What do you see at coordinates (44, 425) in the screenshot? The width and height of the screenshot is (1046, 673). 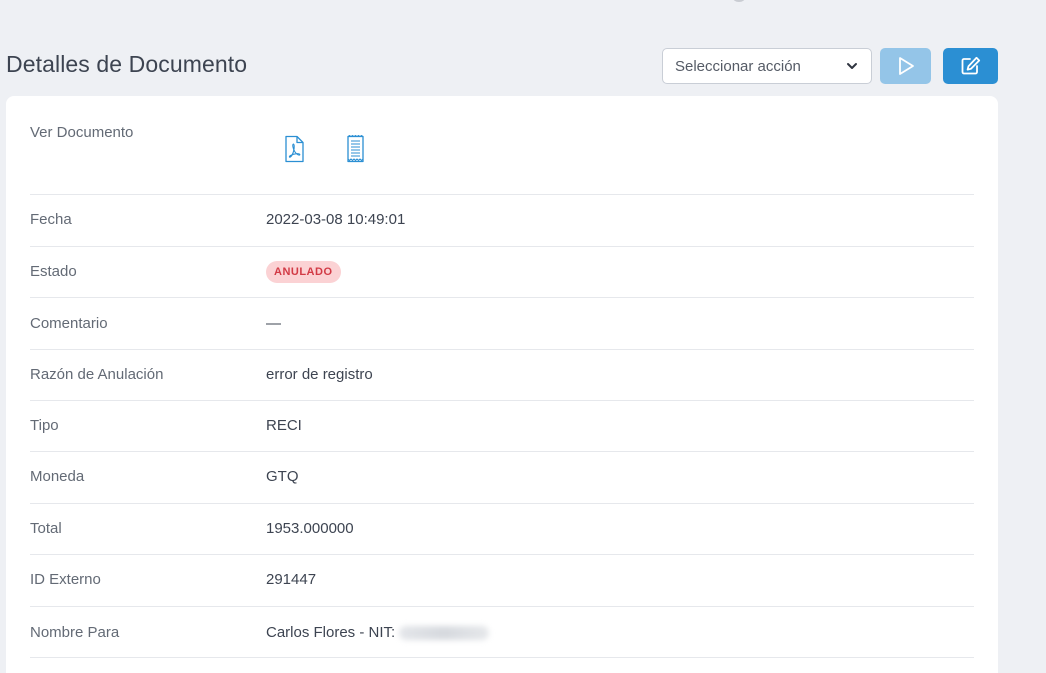 I see `row-label: Tipo` at bounding box center [44, 425].